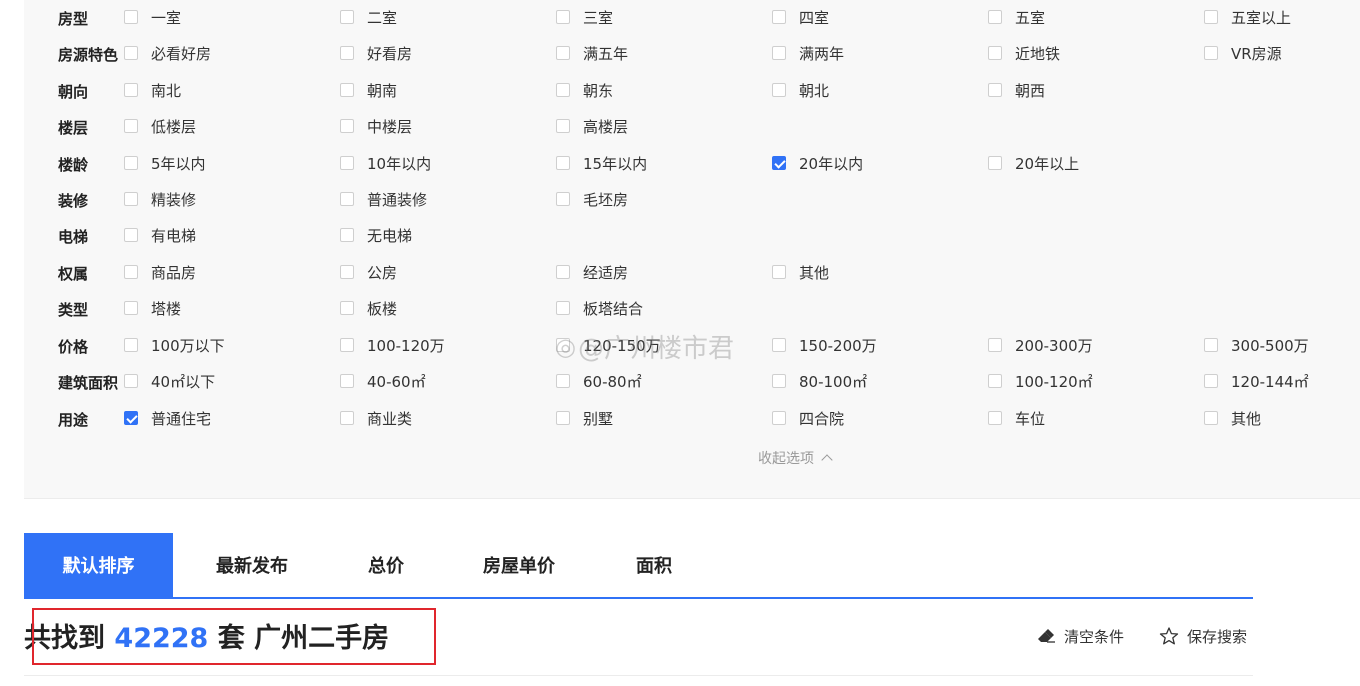 The image size is (1360, 686). I want to click on filter-option: 精装修, so click(160, 199).